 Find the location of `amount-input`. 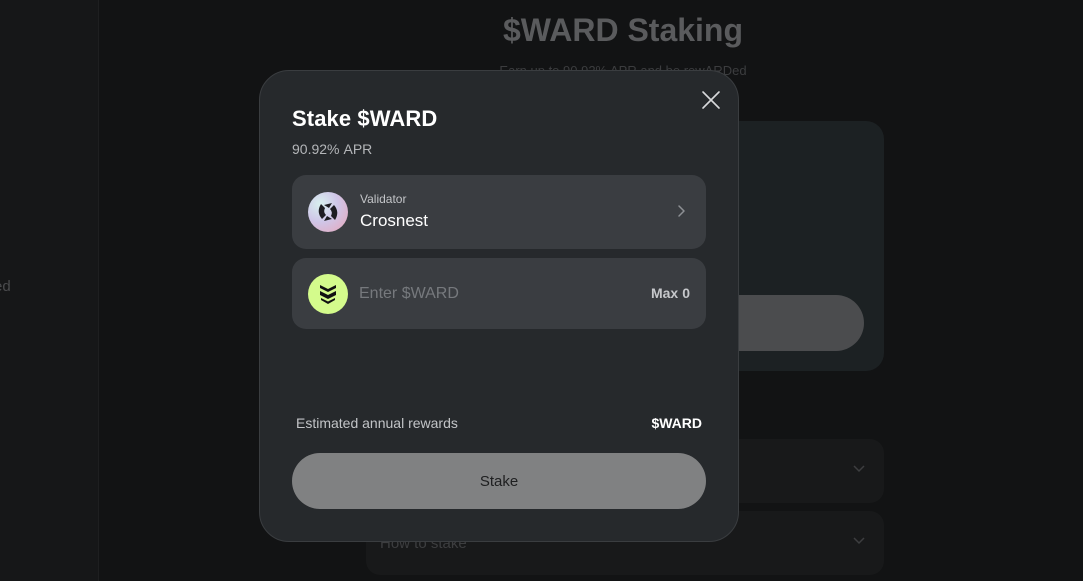

amount-input is located at coordinates (494, 294).